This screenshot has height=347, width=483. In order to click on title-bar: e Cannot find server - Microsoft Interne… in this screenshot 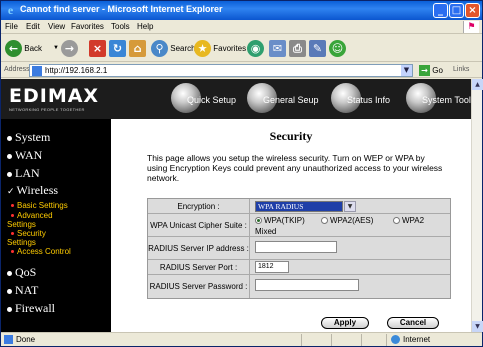, I will do `click(241, 10)`.